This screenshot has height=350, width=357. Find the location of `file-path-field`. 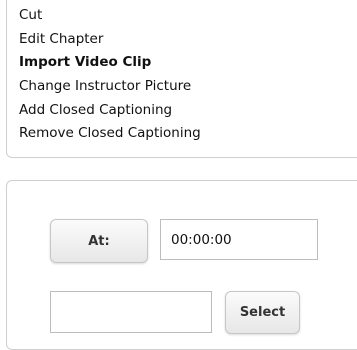

file-path-field is located at coordinates (131, 312).